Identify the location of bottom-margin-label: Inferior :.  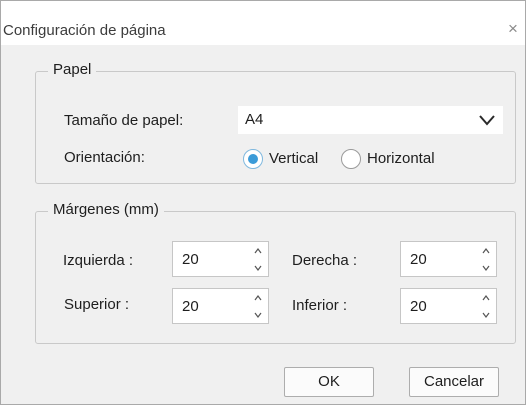
(320, 305).